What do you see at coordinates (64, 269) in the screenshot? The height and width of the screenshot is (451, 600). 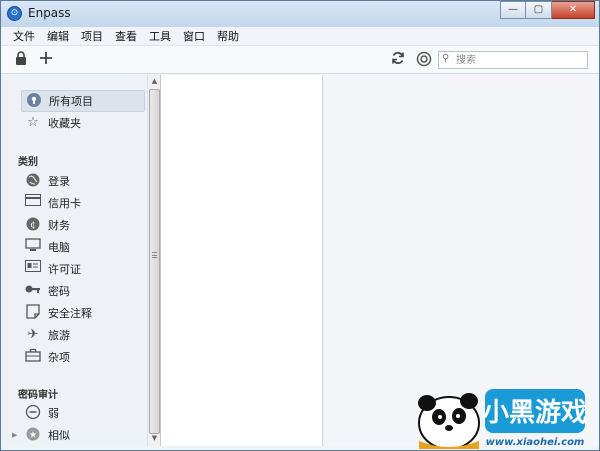 I see `sidebar-item-label: 许可证` at bounding box center [64, 269].